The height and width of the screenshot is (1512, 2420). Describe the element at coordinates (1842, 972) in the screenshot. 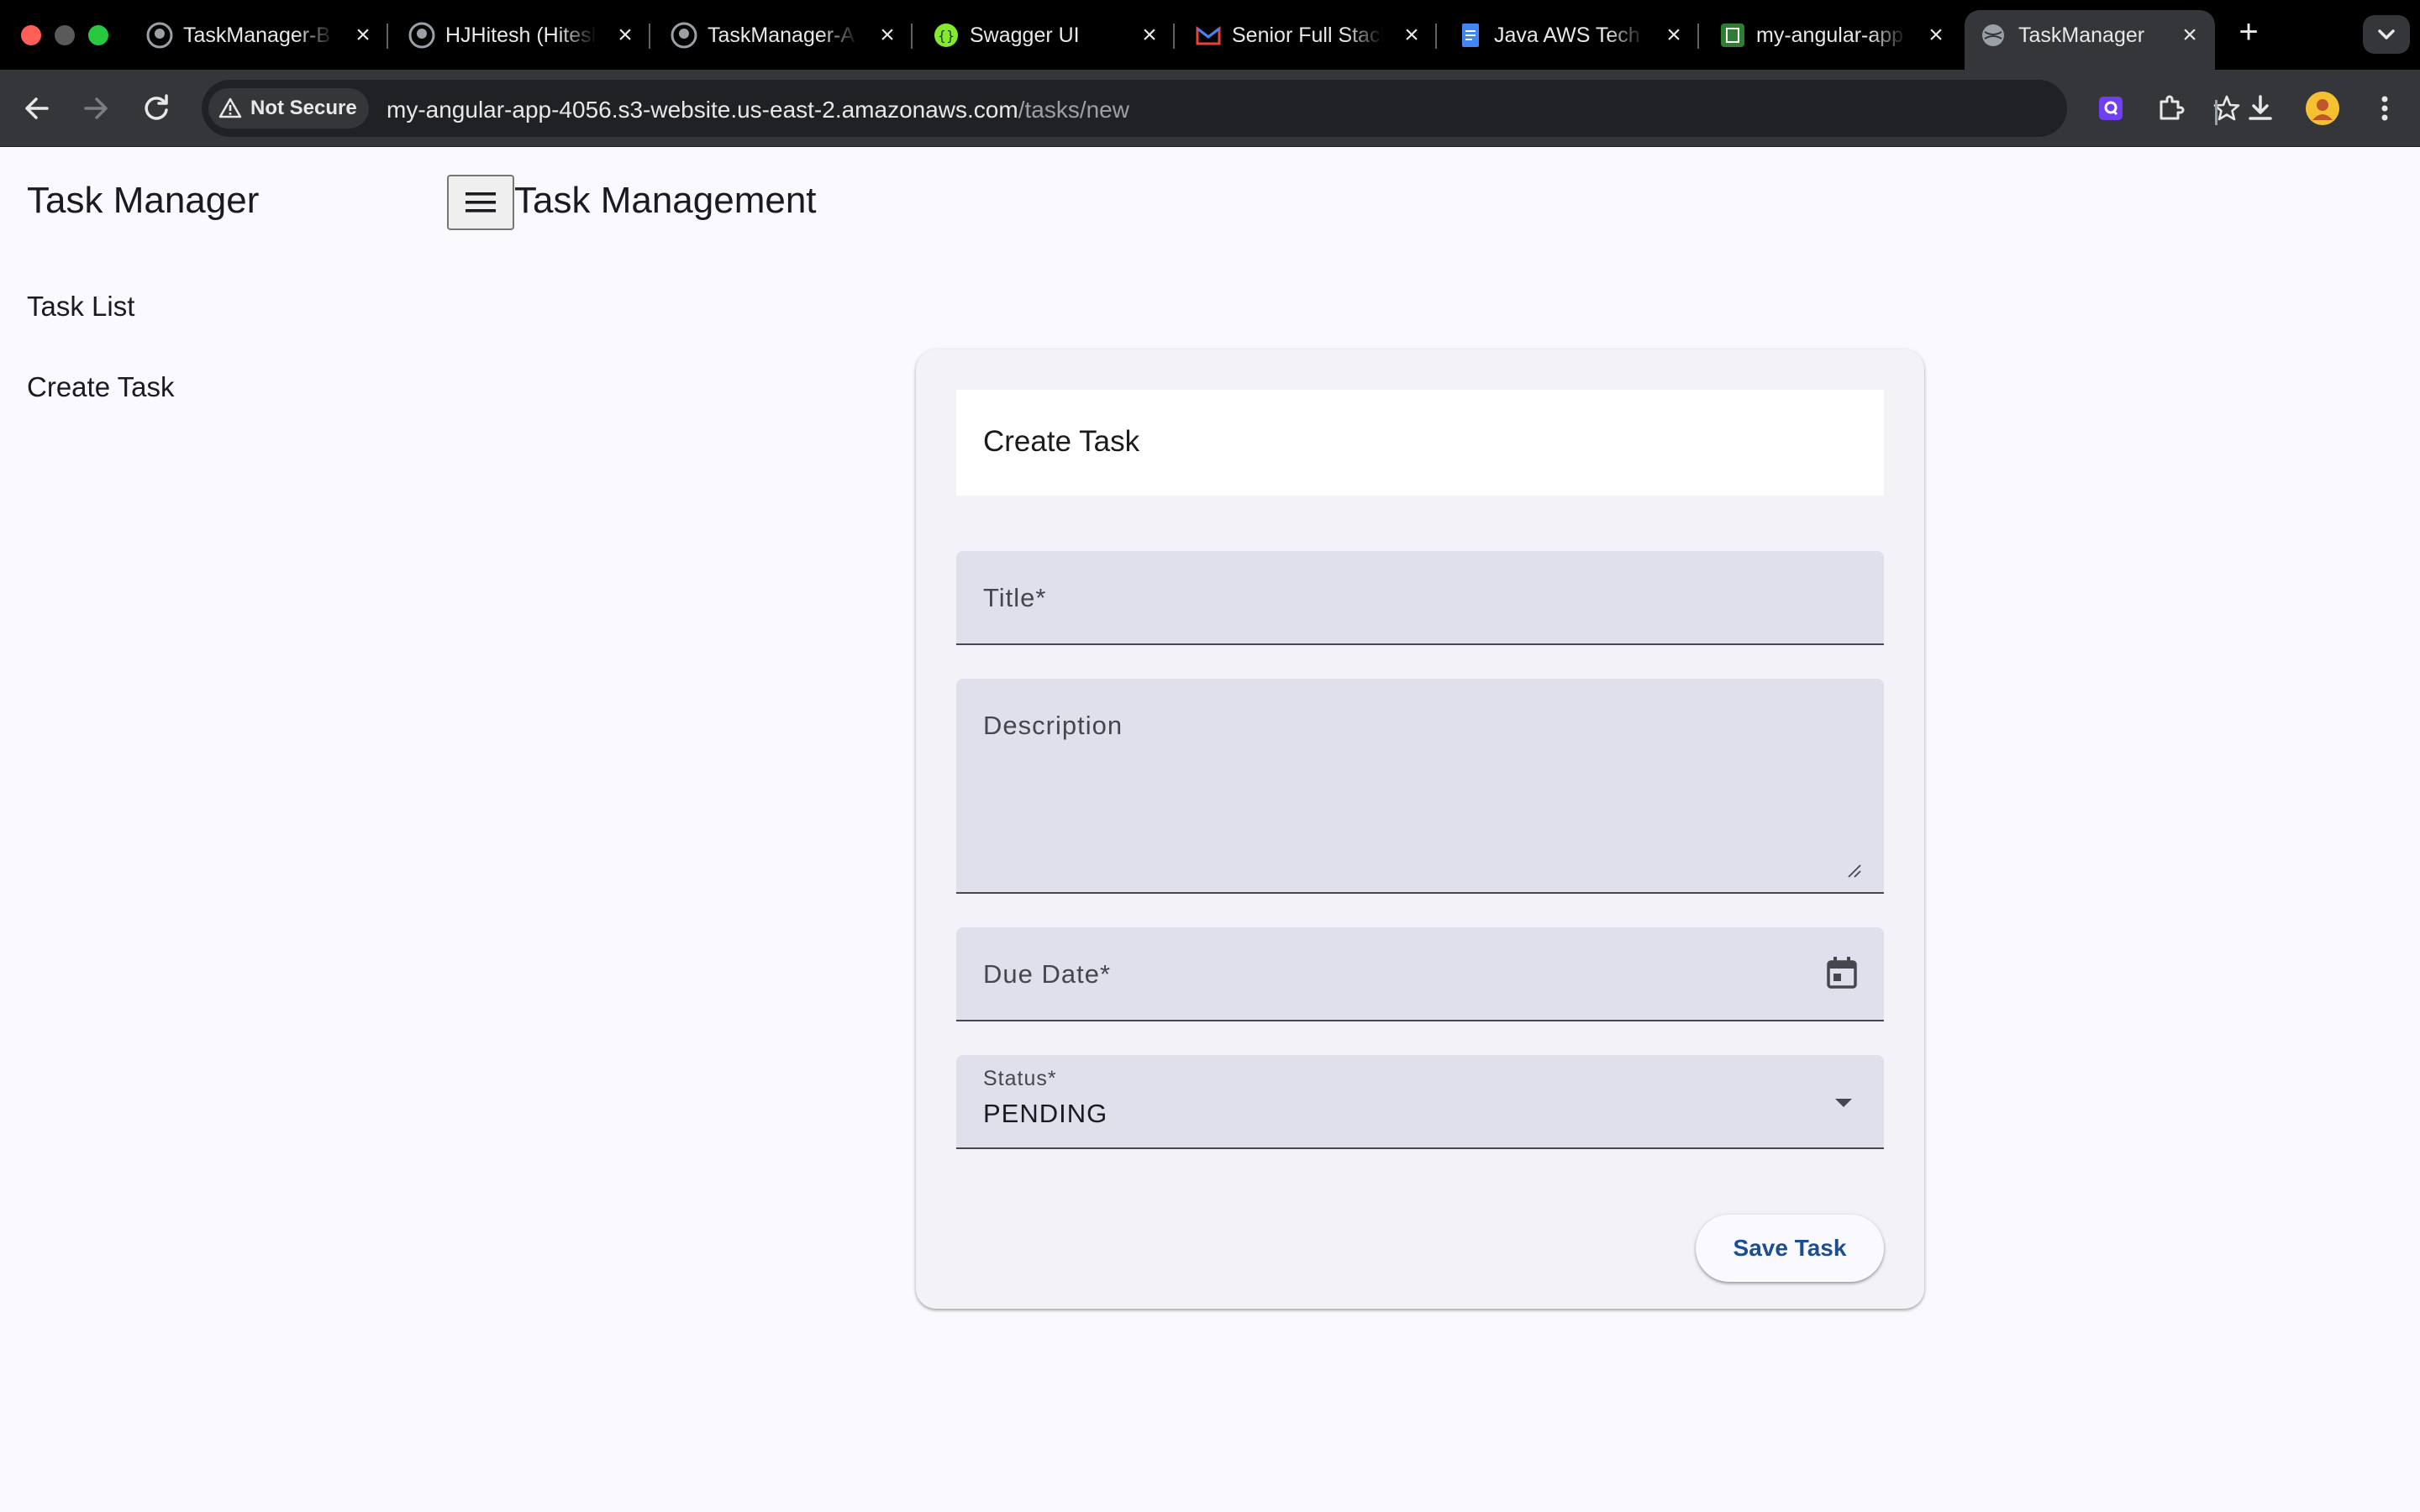

I see `calendar-icon` at that location.